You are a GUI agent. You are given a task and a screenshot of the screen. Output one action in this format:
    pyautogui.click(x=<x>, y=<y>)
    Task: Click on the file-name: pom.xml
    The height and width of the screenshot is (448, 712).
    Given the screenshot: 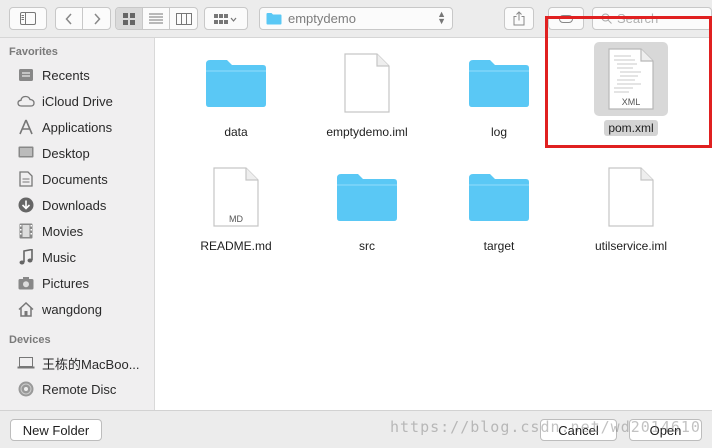 What is the action you would take?
    pyautogui.click(x=631, y=128)
    